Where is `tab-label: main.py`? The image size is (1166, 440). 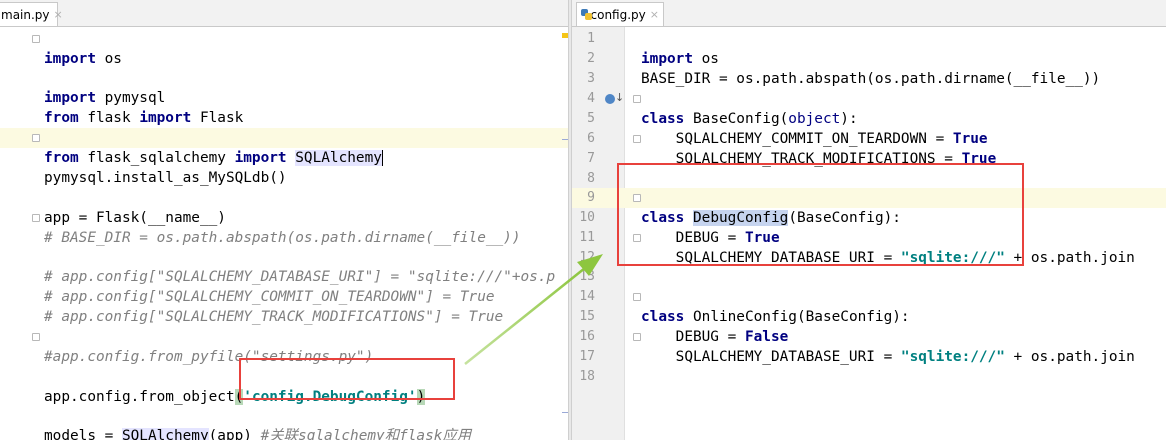
tab-label: main.py is located at coordinates (25, 14).